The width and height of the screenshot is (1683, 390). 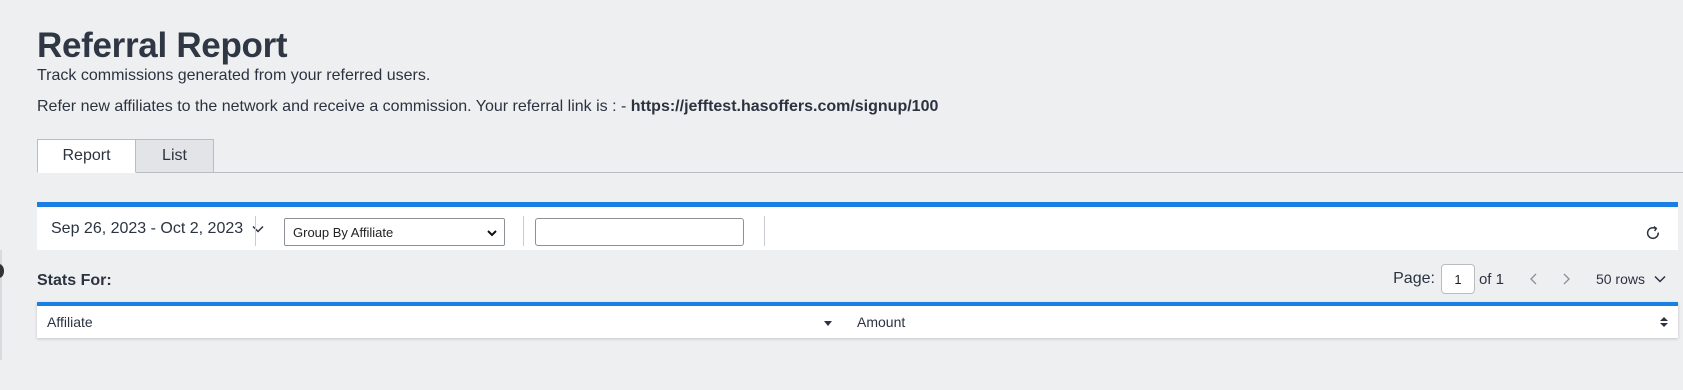 I want to click on column-label: Affiliate, so click(x=70, y=322).